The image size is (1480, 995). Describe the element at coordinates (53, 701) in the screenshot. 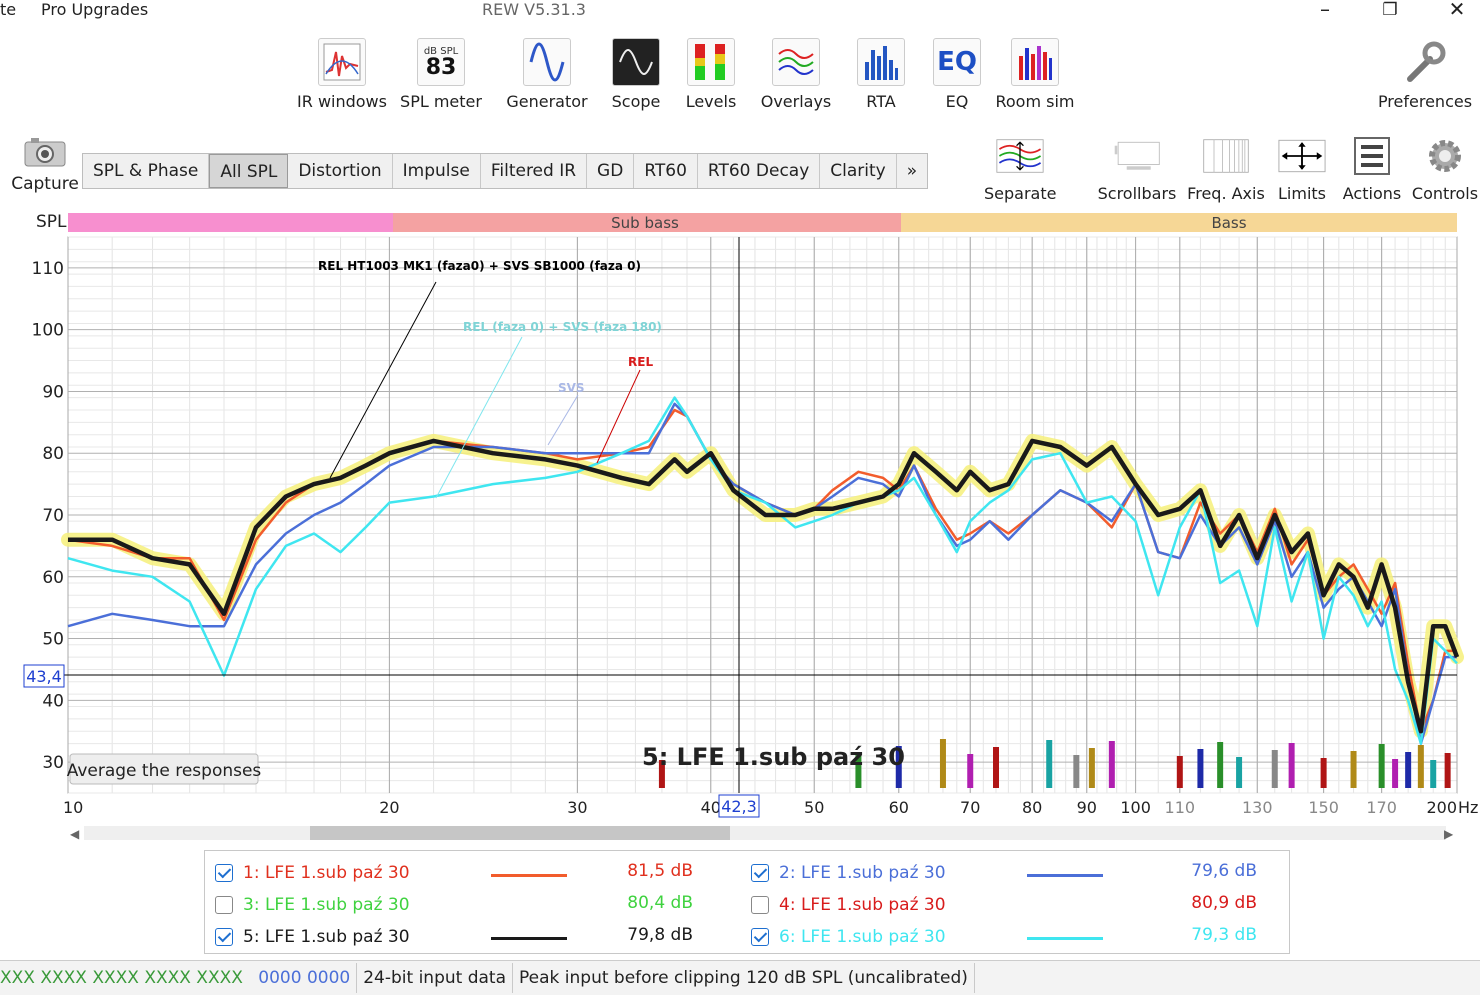

I see `y-tick-label: 40` at that location.